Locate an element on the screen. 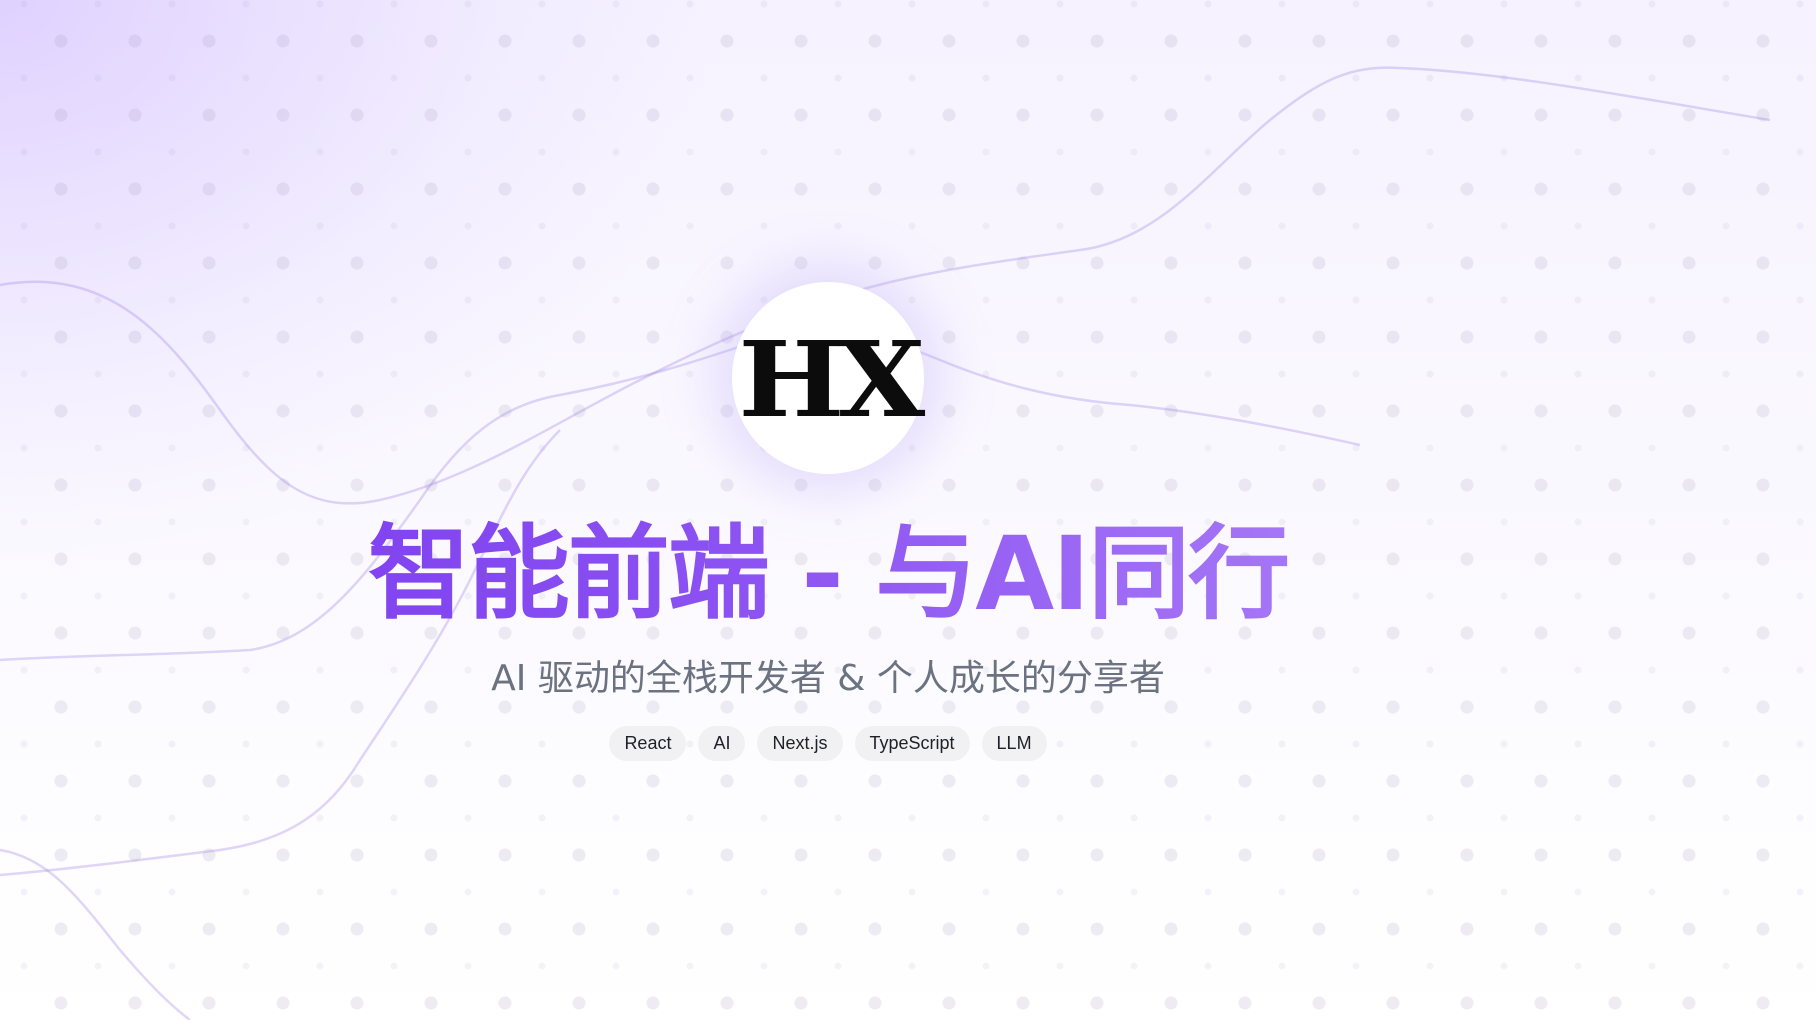 The image size is (1816, 1020). tag-nextjs: Next.js is located at coordinates (800, 743).